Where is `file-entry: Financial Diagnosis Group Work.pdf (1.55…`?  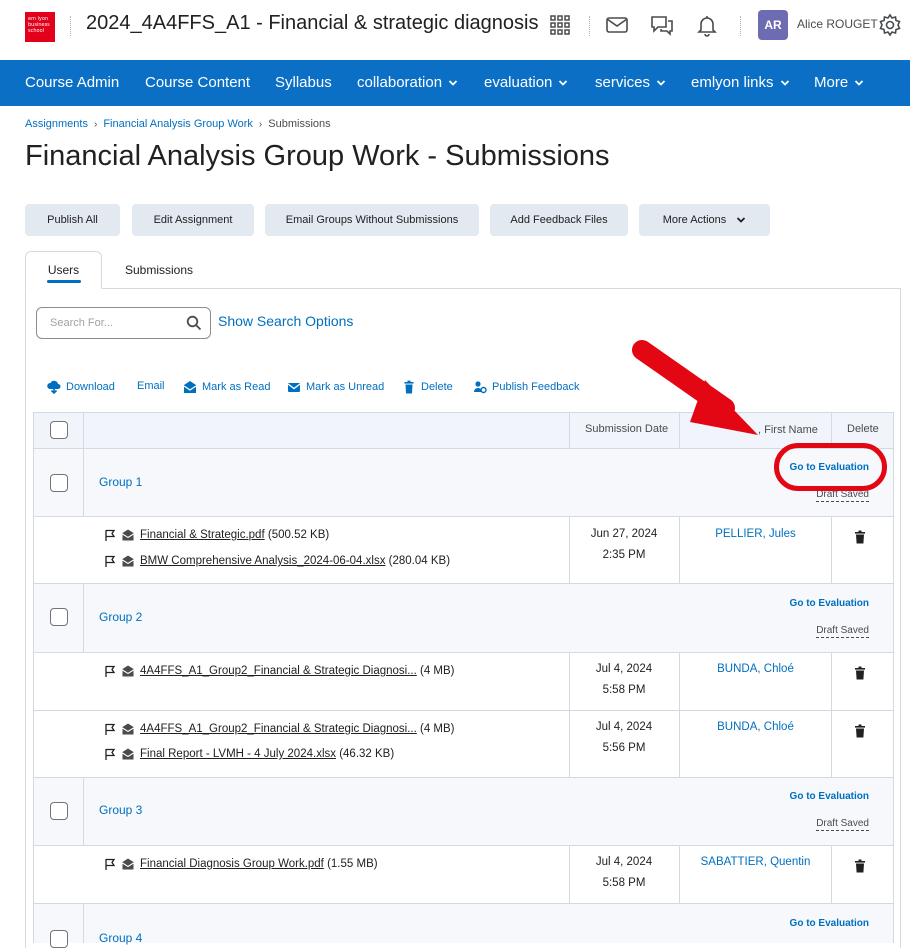
file-entry: Financial Diagnosis Group Work.pdf (1.55… is located at coordinates (241, 864).